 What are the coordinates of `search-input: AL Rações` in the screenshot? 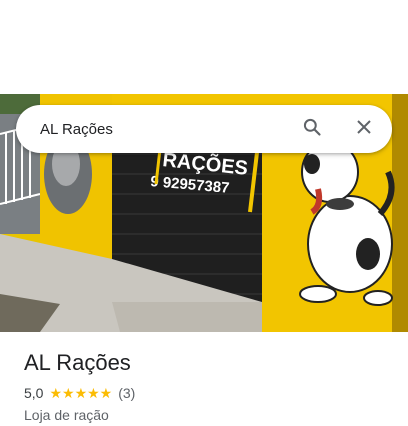 It's located at (155, 129).